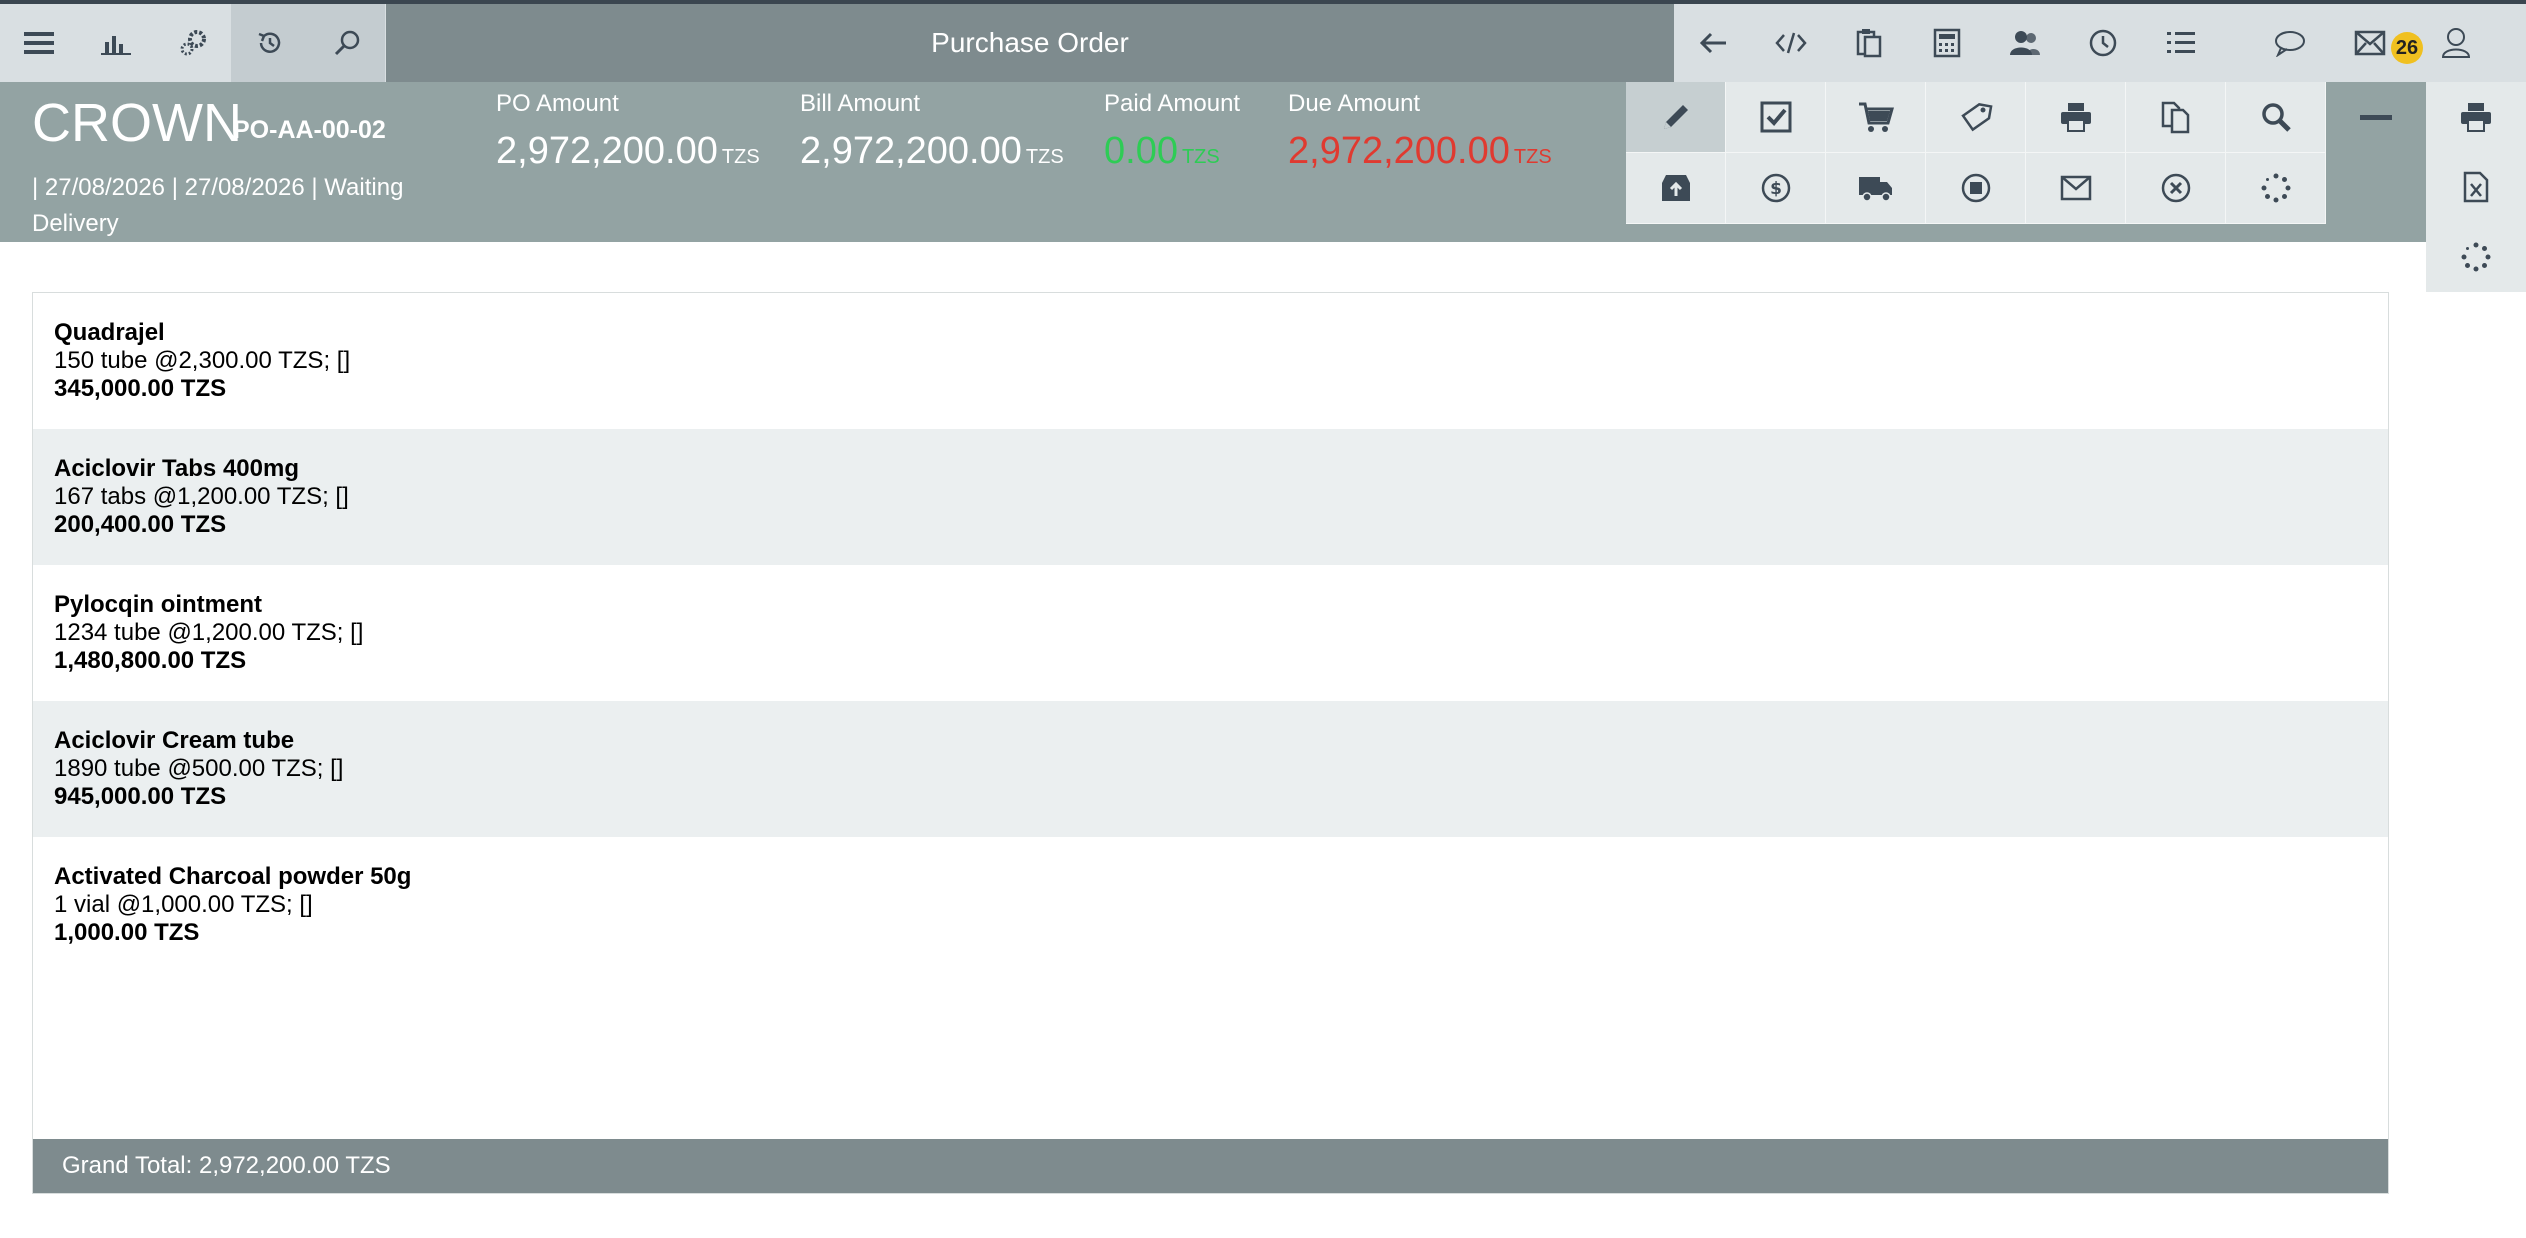 This screenshot has height=1238, width=2526. What do you see at coordinates (1876, 188) in the screenshot?
I see `truck-icon` at bounding box center [1876, 188].